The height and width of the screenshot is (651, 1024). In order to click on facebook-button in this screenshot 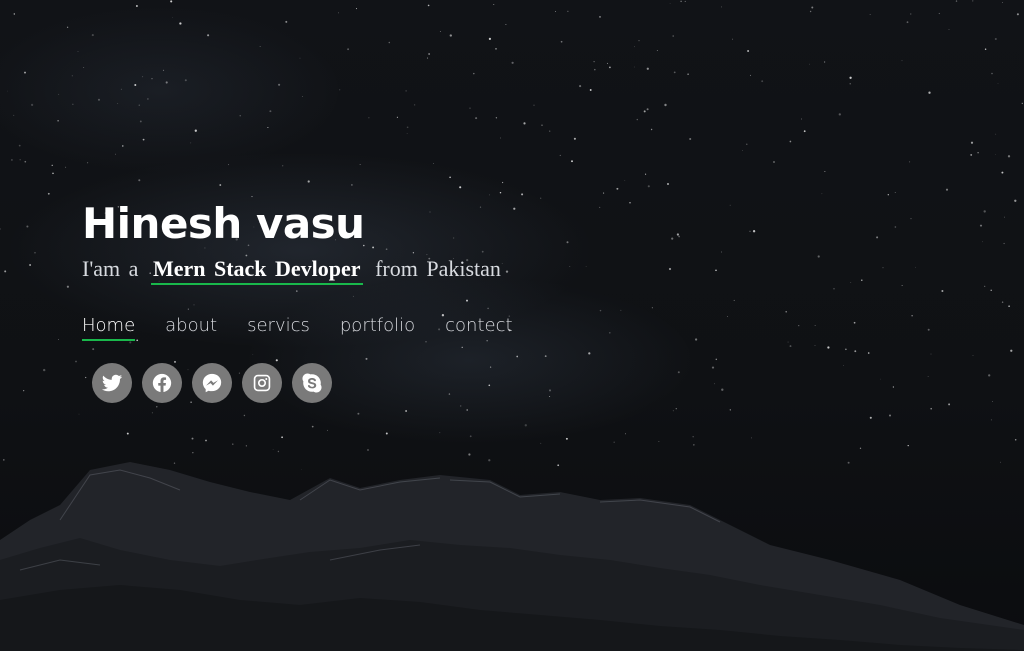, I will do `click(162, 383)`.